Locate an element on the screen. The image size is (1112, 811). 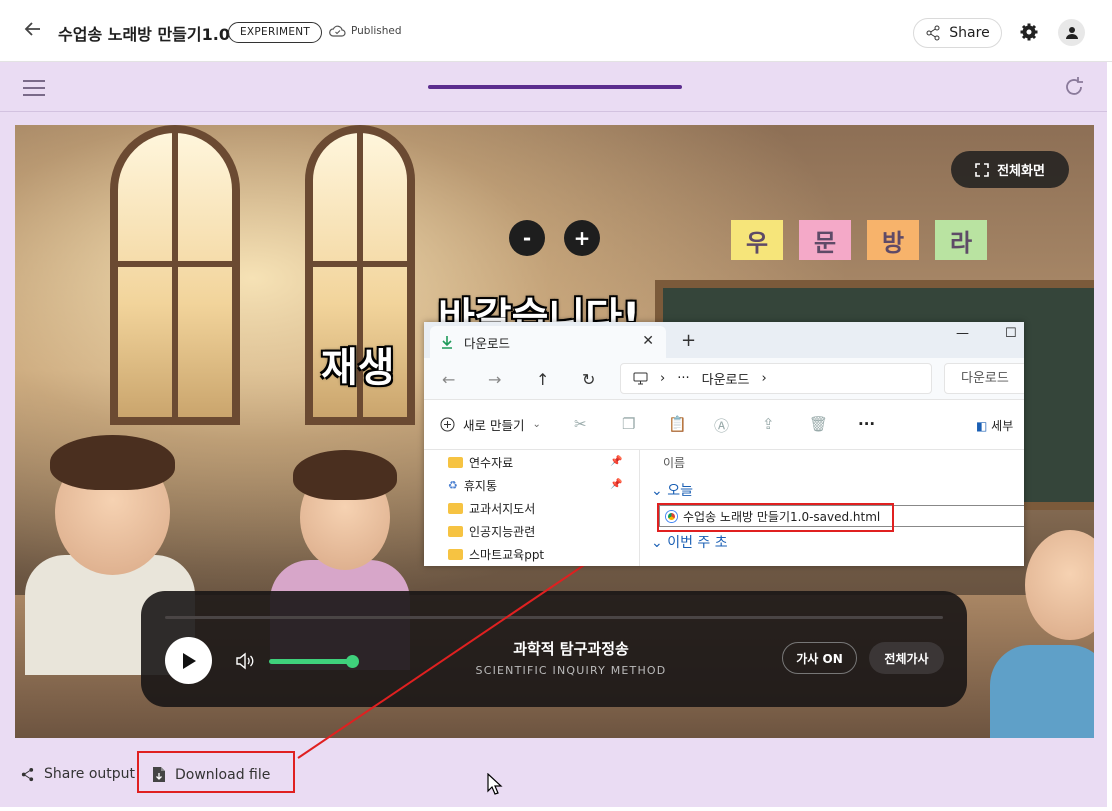
delete-icon: 🗑 is located at coordinates (818, 424).